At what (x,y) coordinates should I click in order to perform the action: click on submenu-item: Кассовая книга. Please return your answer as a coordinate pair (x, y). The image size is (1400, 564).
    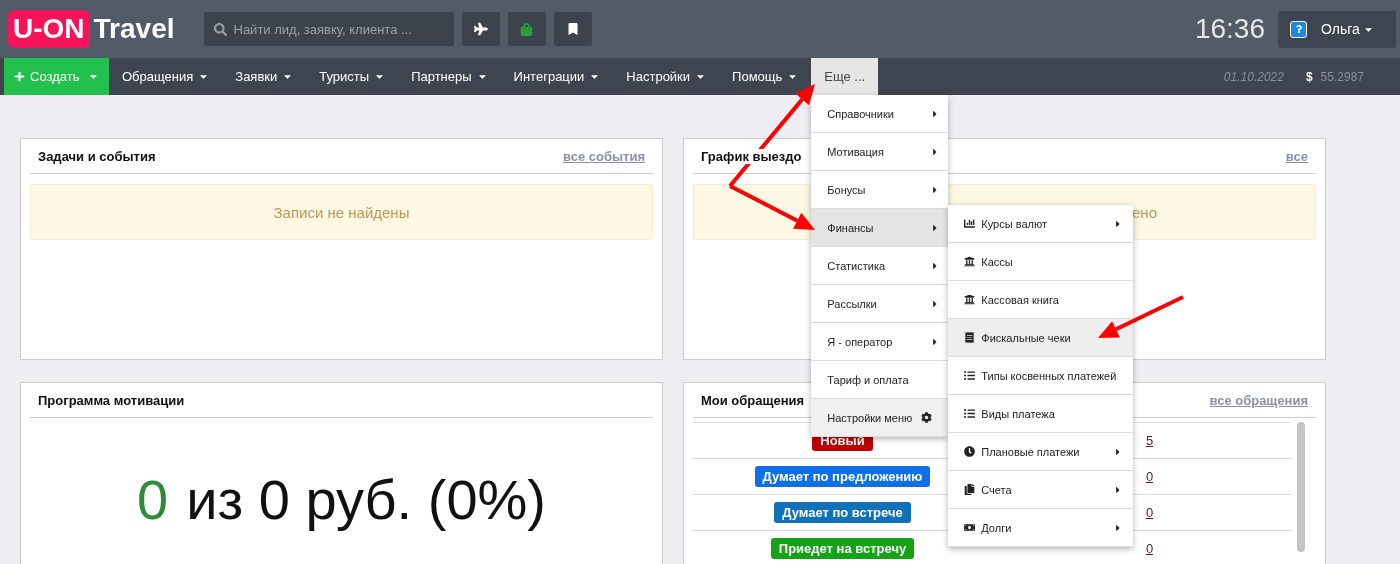
    Looking at the image, I should click on (1041, 300).